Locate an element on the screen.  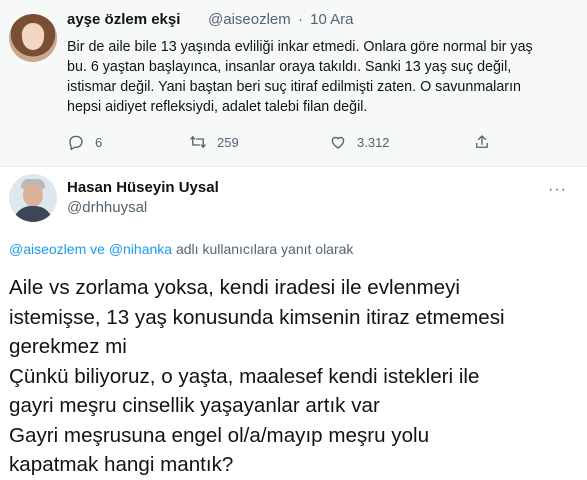
retweet-button: 259 is located at coordinates (214, 142).